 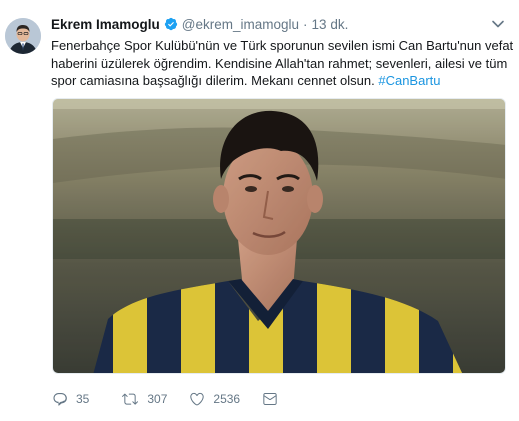 What do you see at coordinates (105, 24) in the screenshot?
I see `display-name: Ekrem Imamoglu` at bounding box center [105, 24].